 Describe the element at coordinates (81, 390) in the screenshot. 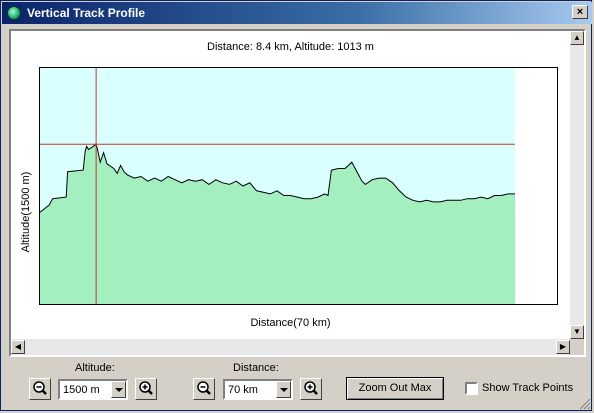

I see `altitude-select-value: 1500 m` at that location.